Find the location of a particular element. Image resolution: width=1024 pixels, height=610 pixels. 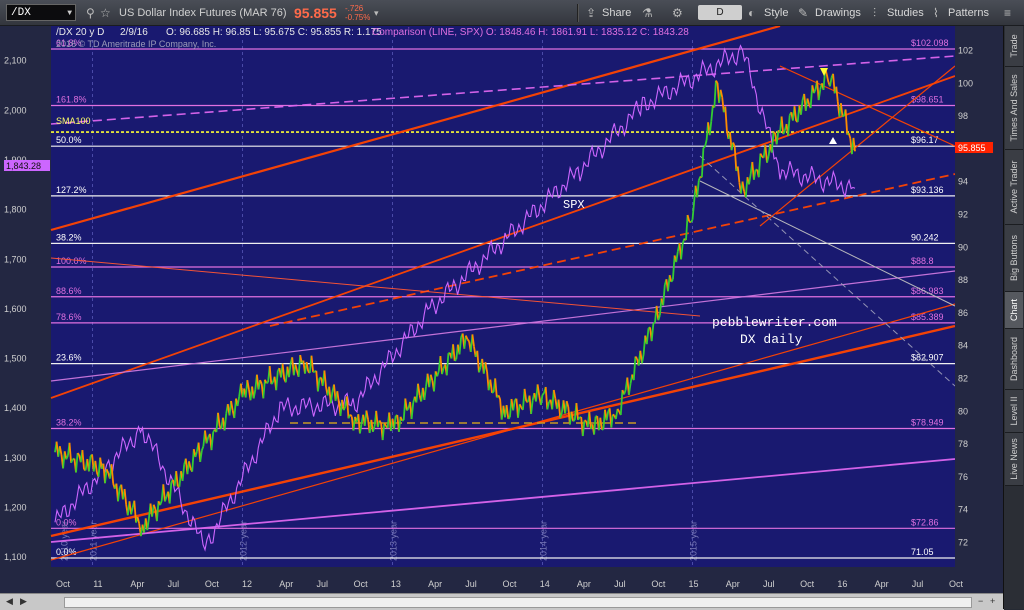

zoom-in-icon: + is located at coordinates (992, 601).